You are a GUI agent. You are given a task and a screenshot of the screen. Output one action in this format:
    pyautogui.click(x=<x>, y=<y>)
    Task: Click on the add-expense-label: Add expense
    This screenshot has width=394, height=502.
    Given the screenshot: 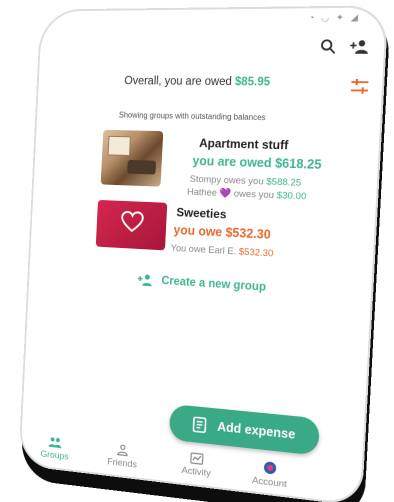 What is the action you would take?
    pyautogui.click(x=256, y=430)
    